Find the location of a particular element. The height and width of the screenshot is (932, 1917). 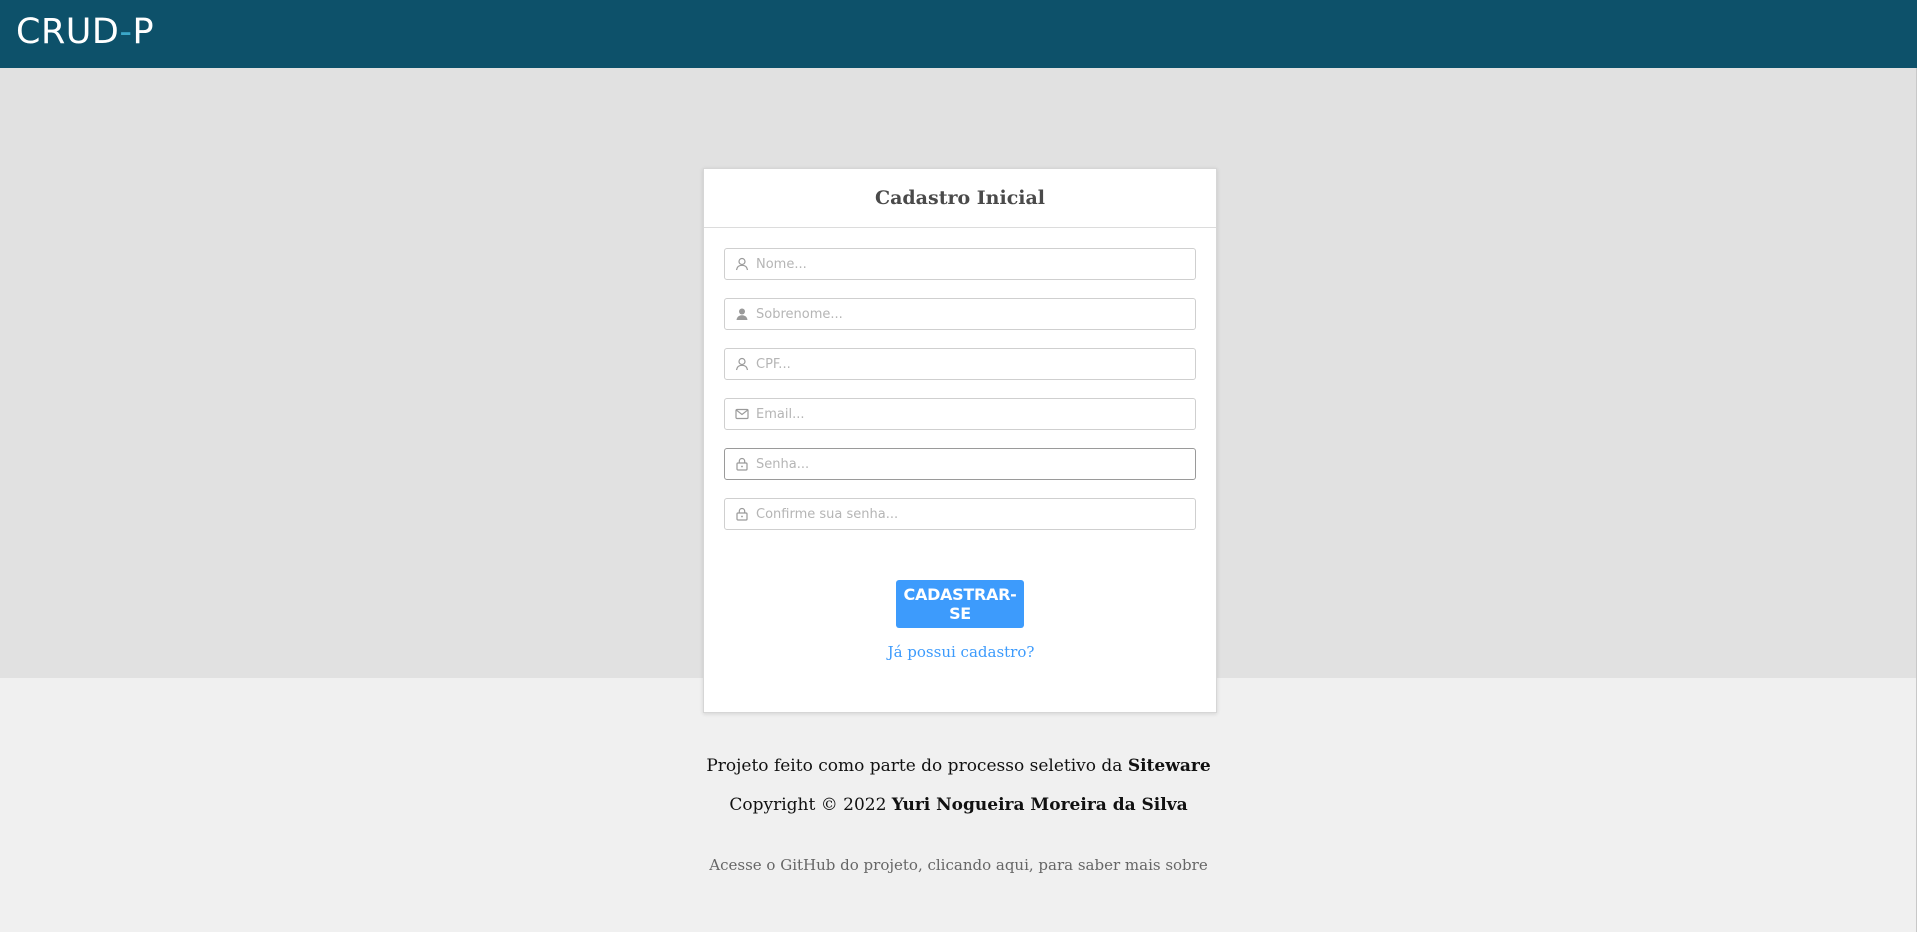

email-input is located at coordinates (971, 414).